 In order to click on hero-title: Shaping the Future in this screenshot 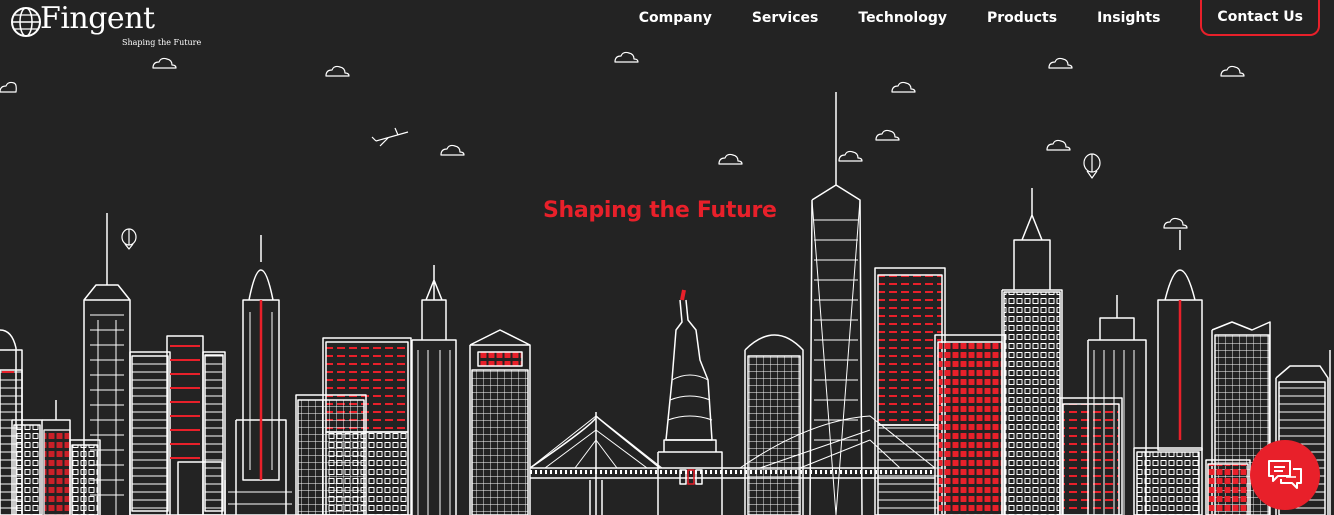, I will do `click(660, 210)`.